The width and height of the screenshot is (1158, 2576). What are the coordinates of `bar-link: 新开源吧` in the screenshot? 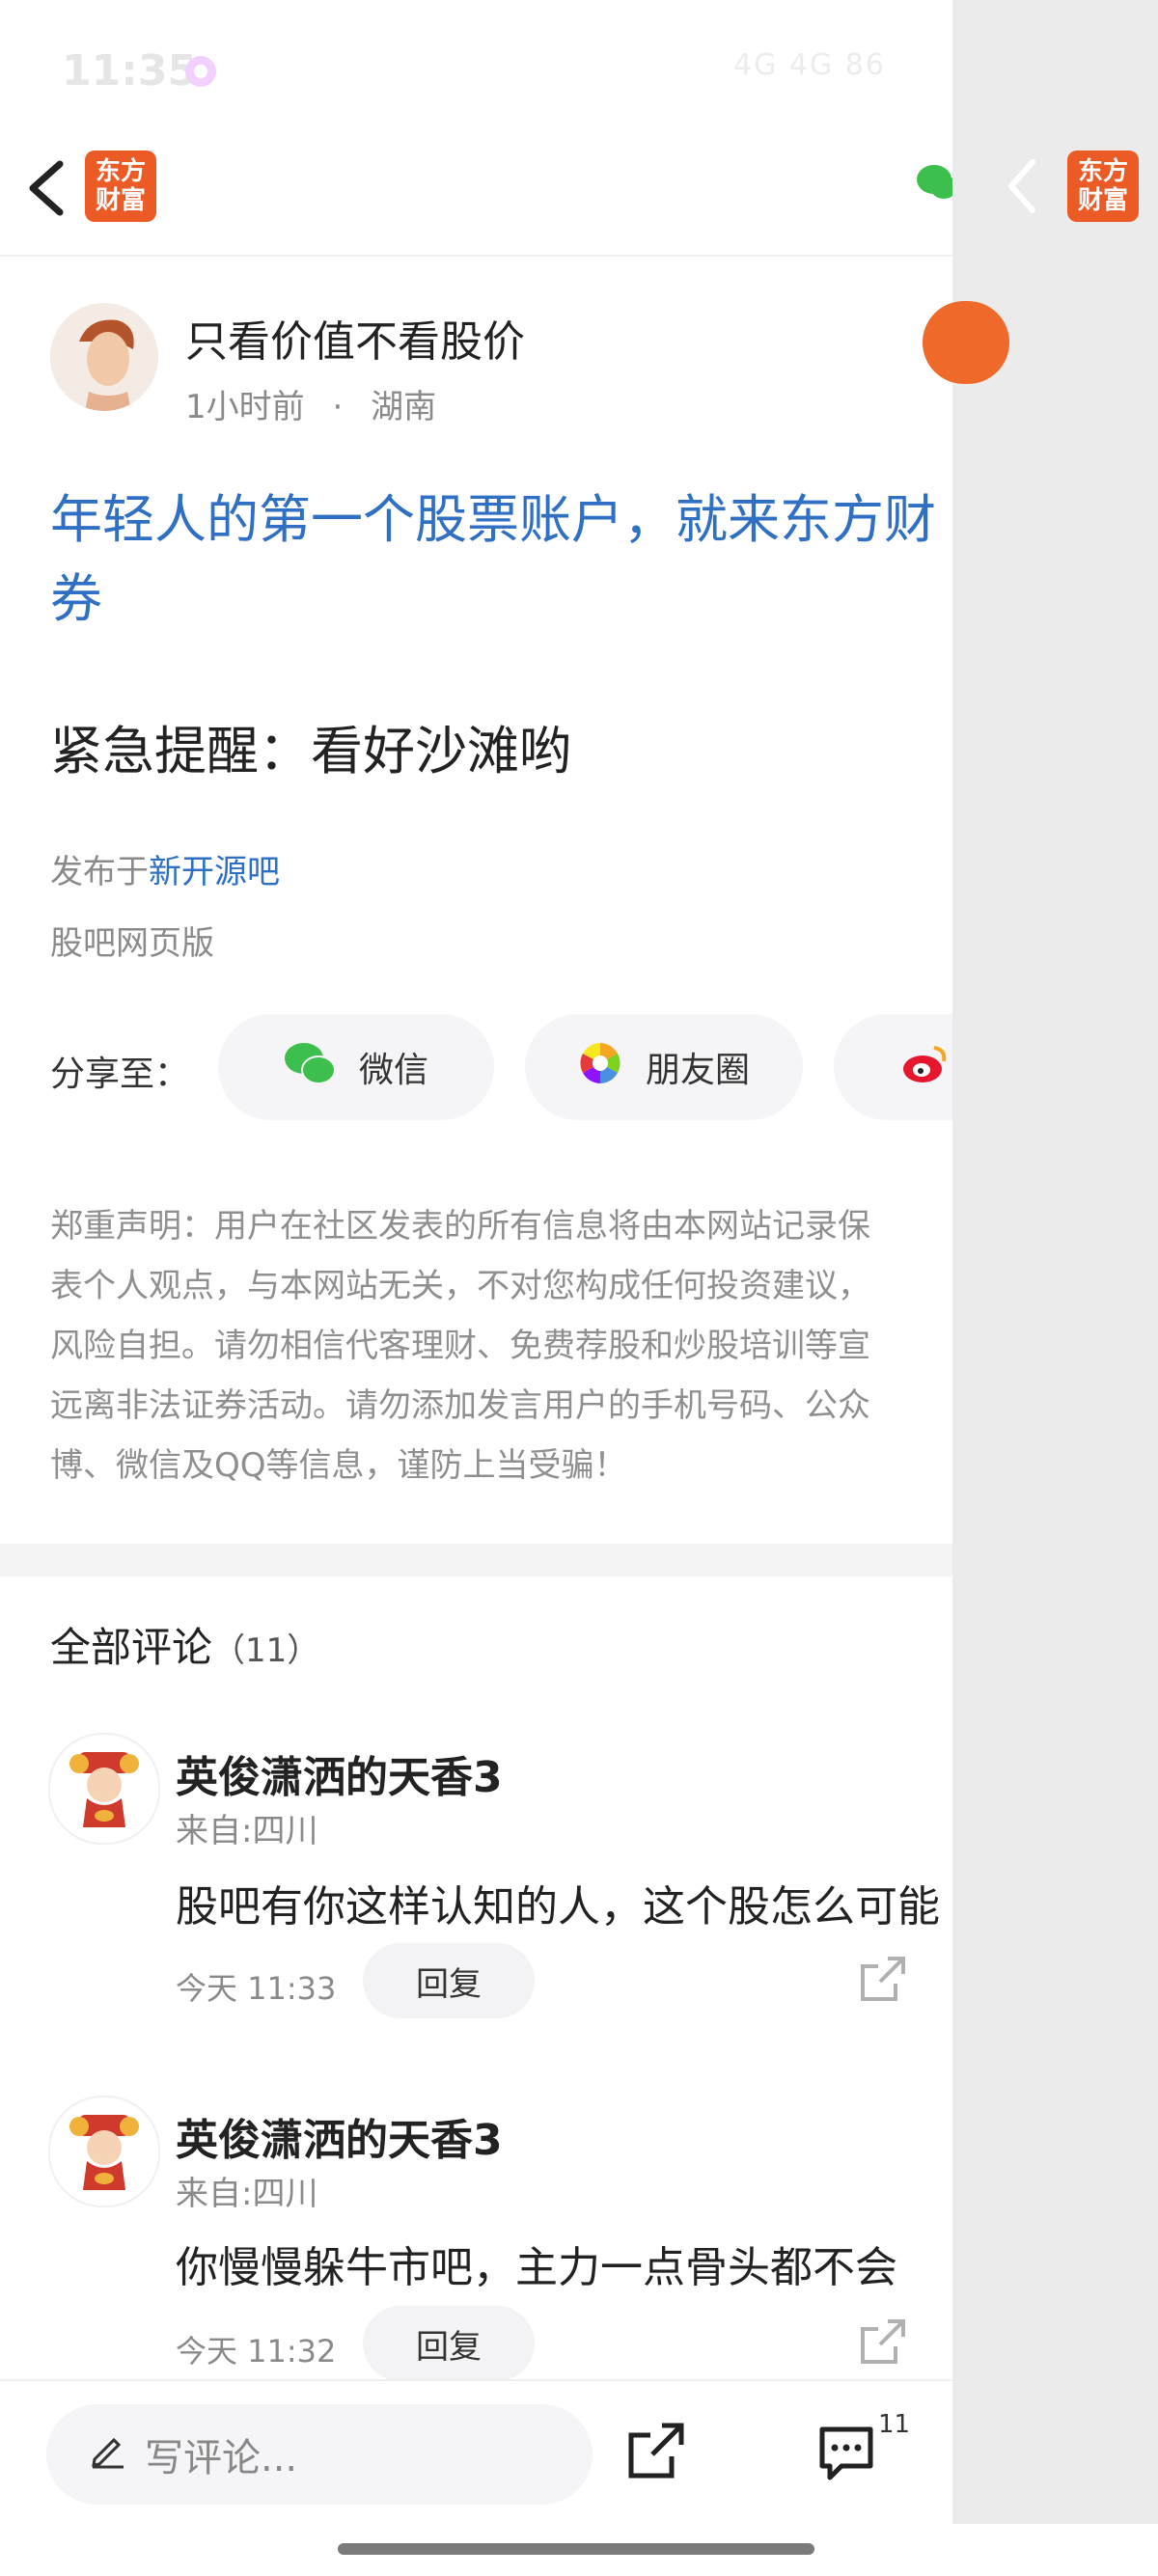 It's located at (214, 872).